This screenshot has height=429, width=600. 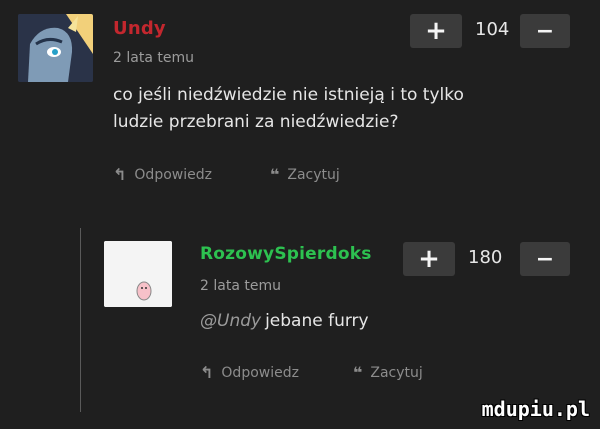 I want to click on comment-line: ludzie przebrani za niedźwiedzie?, so click(x=256, y=122).